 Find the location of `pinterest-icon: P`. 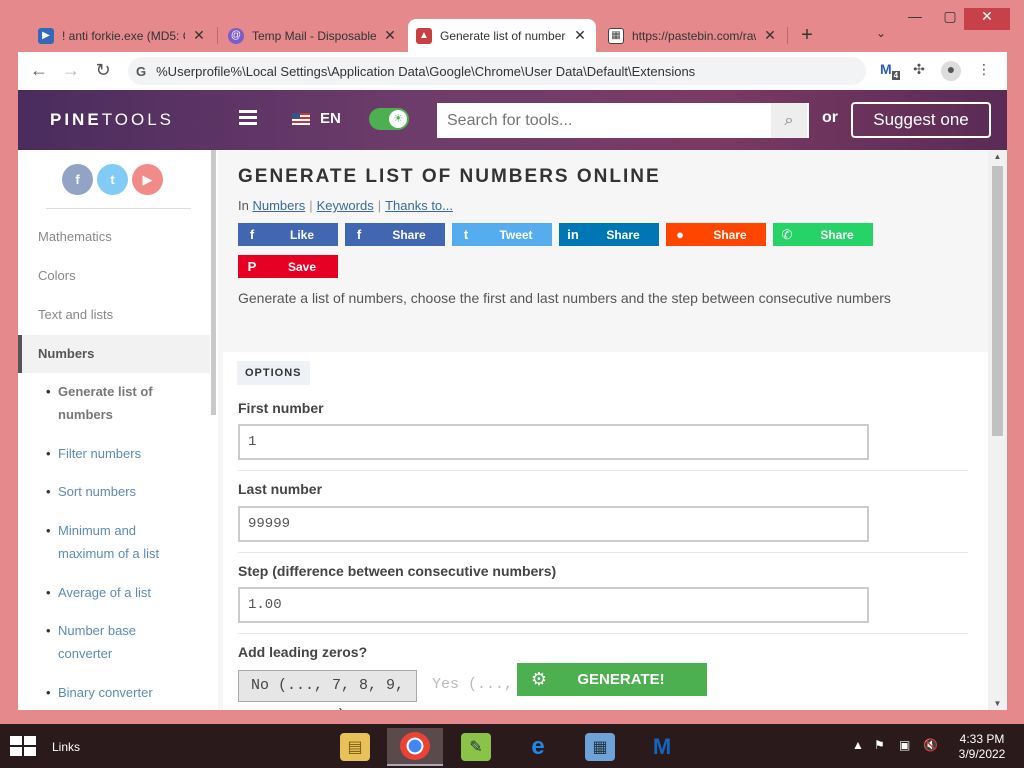

pinterest-icon: P is located at coordinates (252, 266).